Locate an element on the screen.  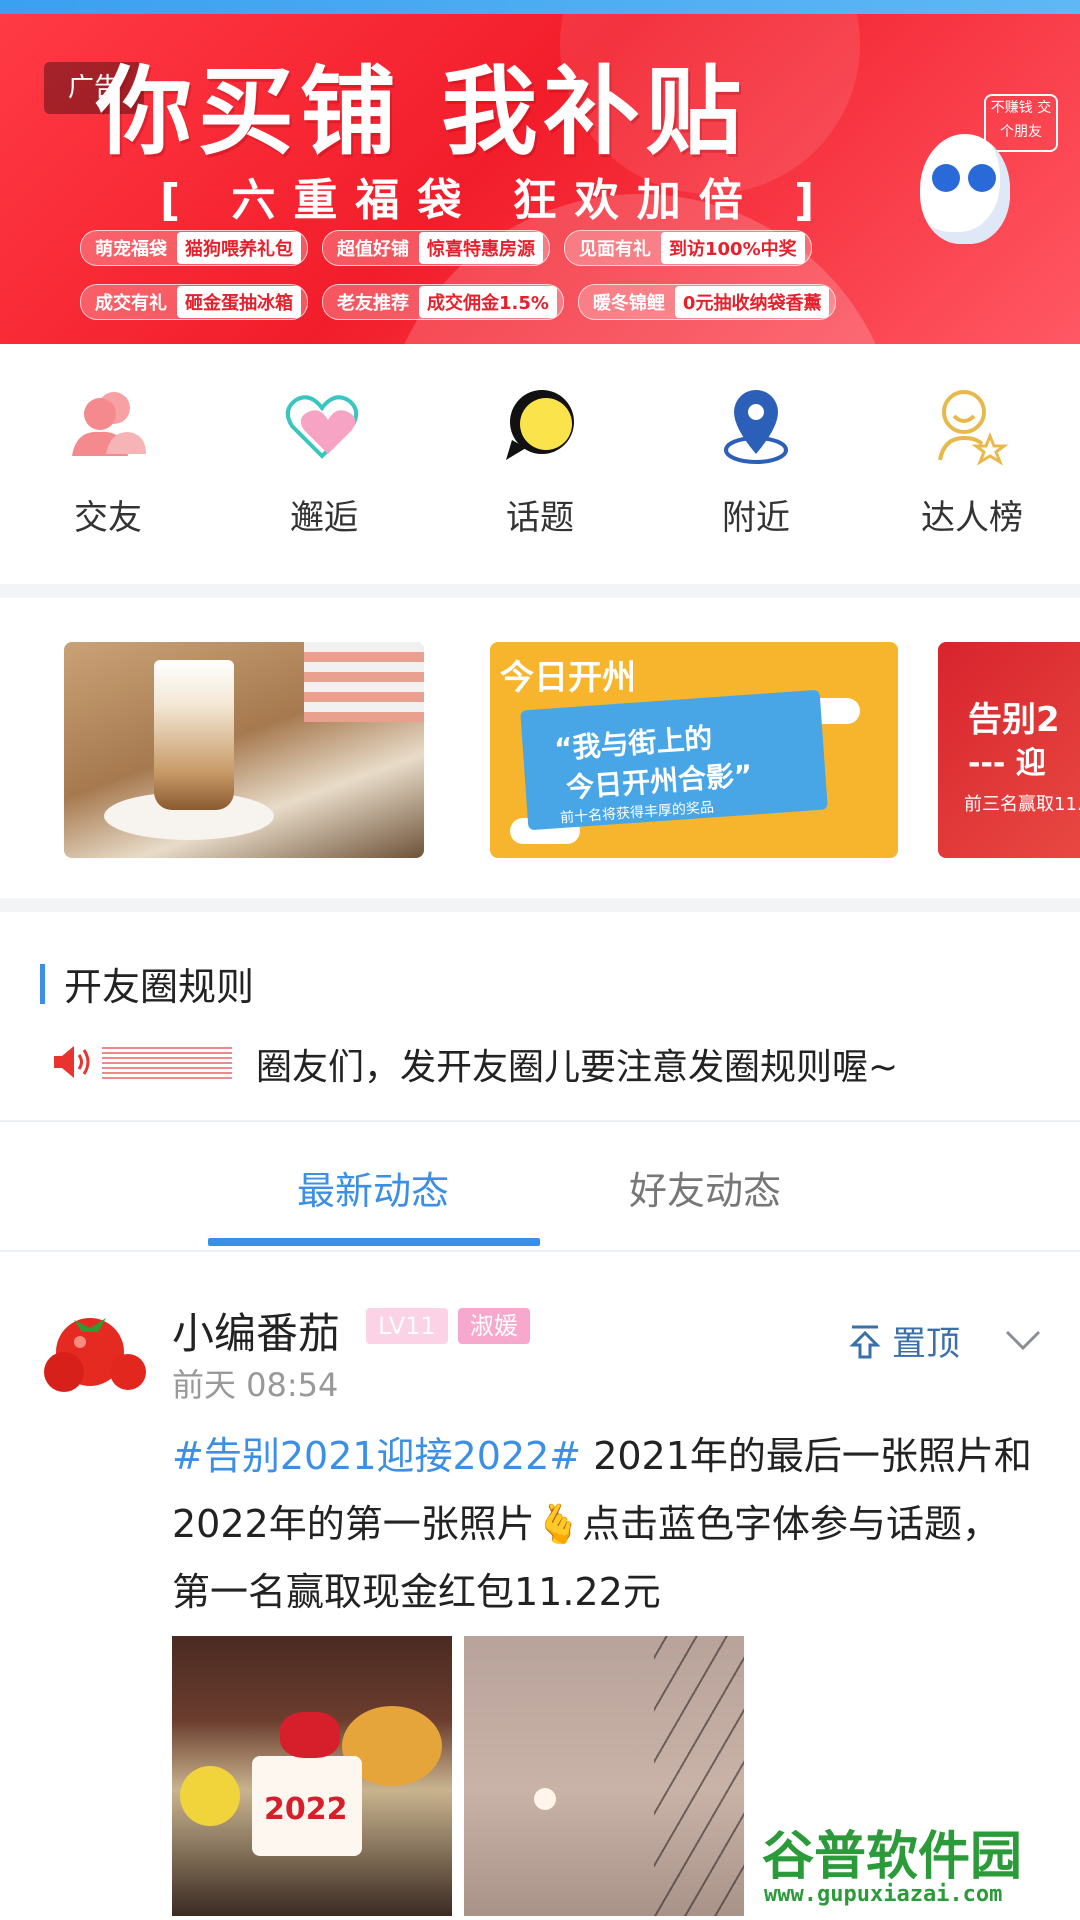
quick-nav-label: 附近 is located at coordinates (756, 518).